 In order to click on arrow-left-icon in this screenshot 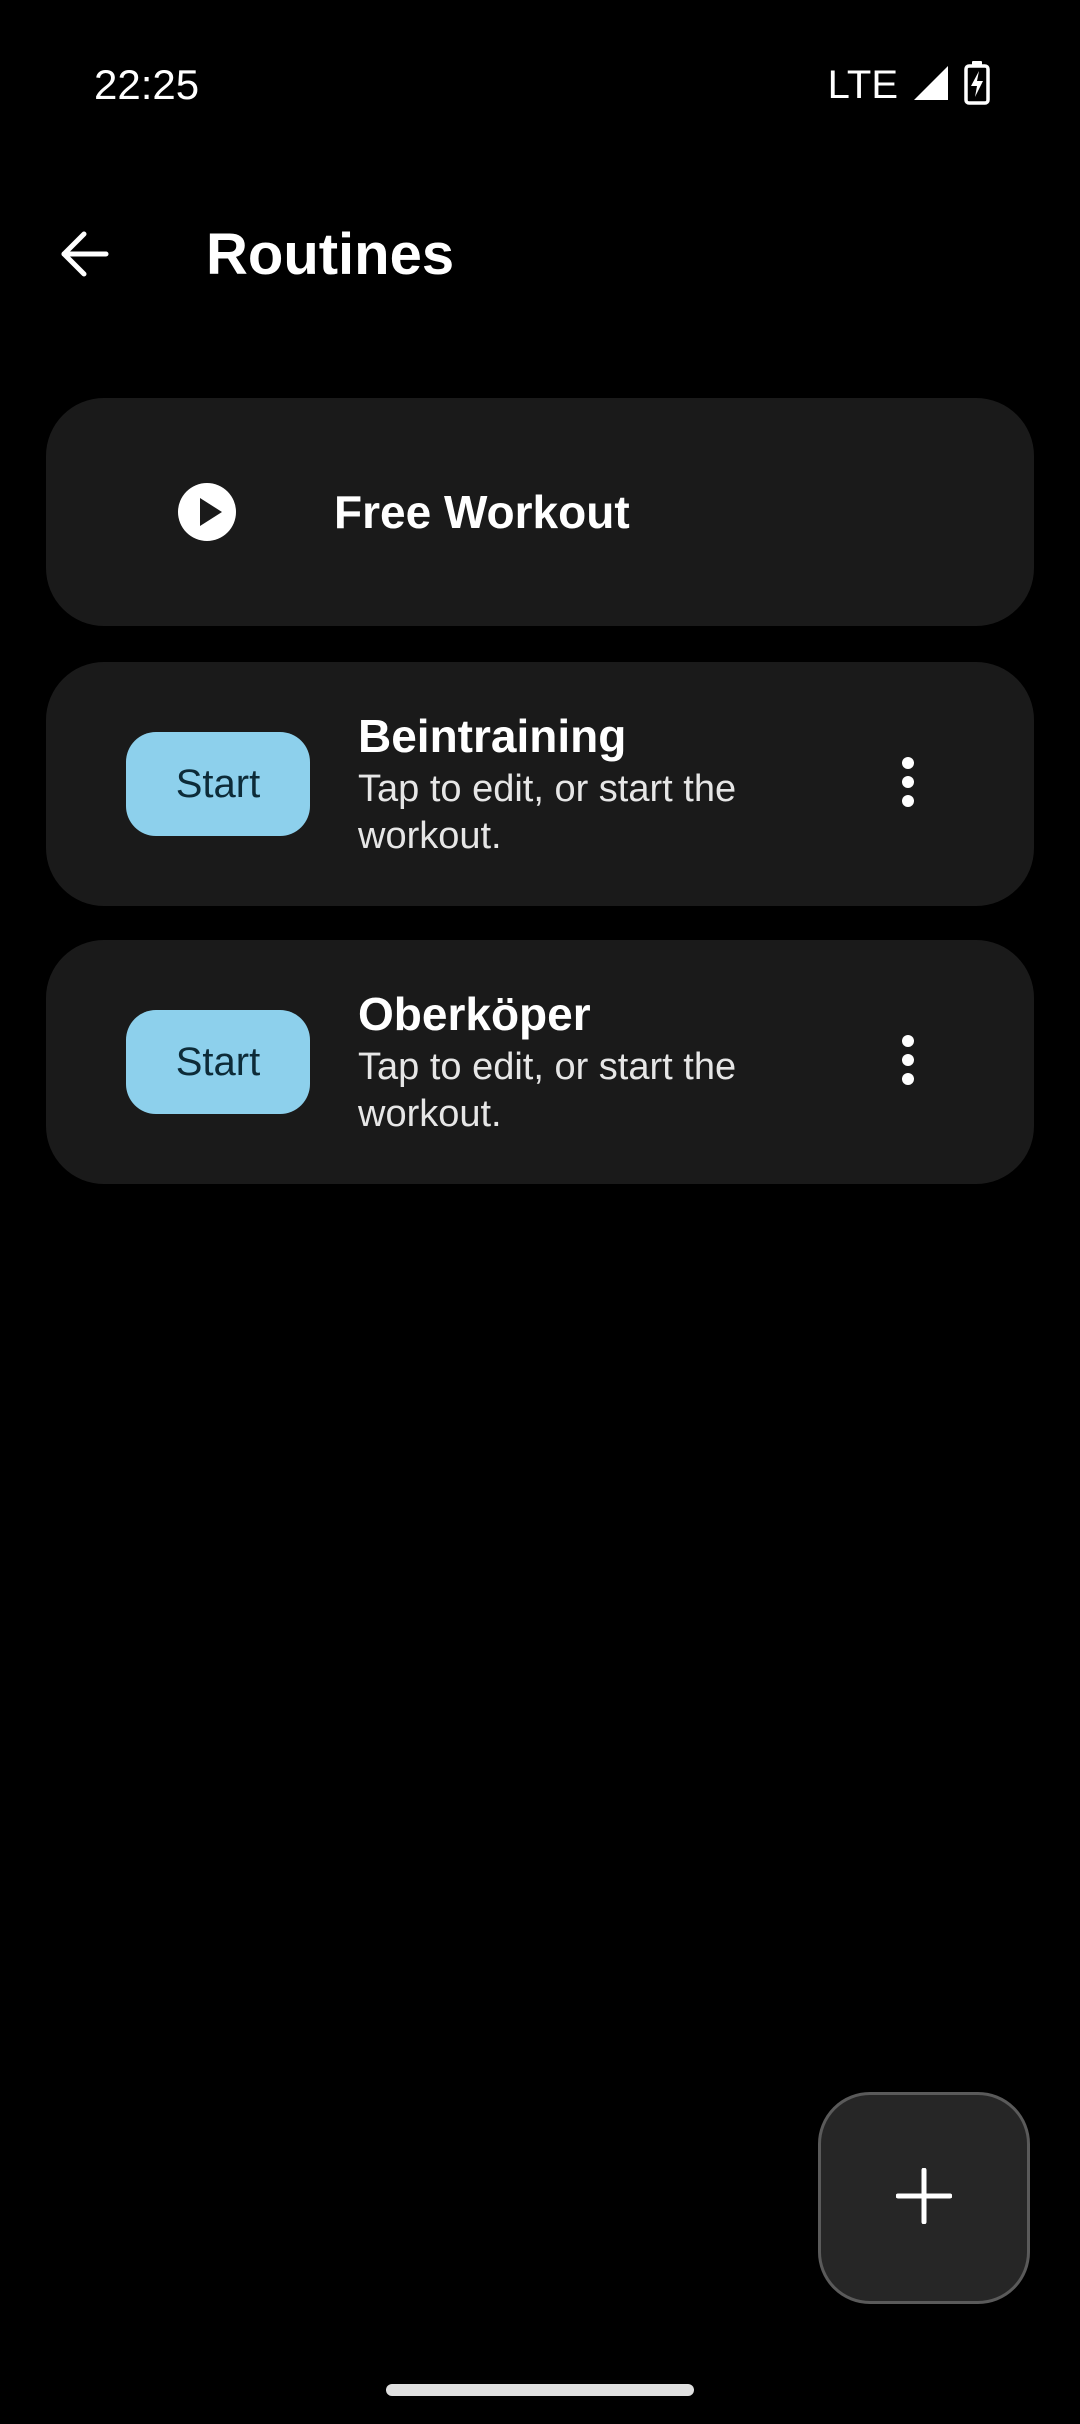, I will do `click(84, 256)`.